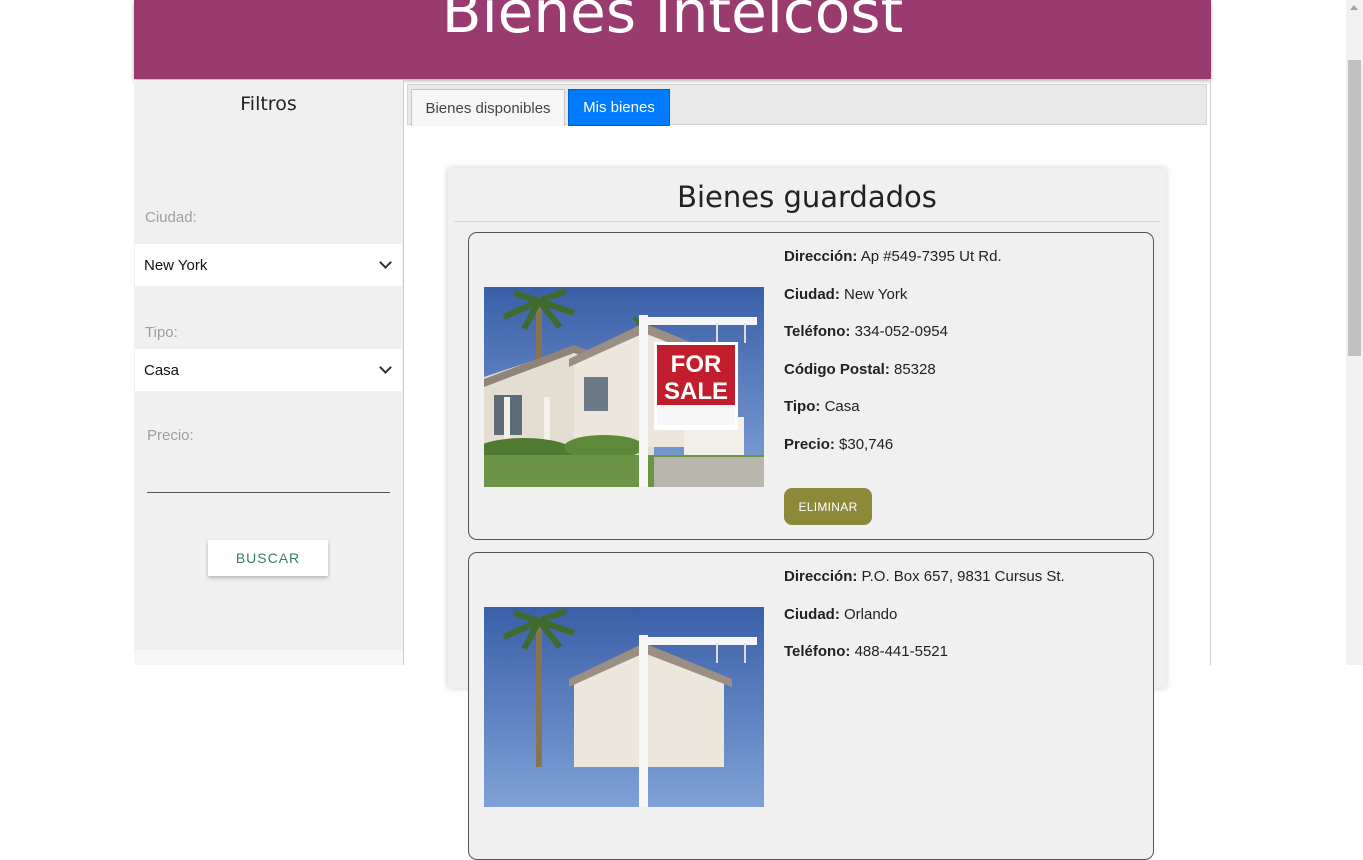 Image resolution: width=1363 pixels, height=860 pixels. I want to click on precio-range-input, so click(268, 492).